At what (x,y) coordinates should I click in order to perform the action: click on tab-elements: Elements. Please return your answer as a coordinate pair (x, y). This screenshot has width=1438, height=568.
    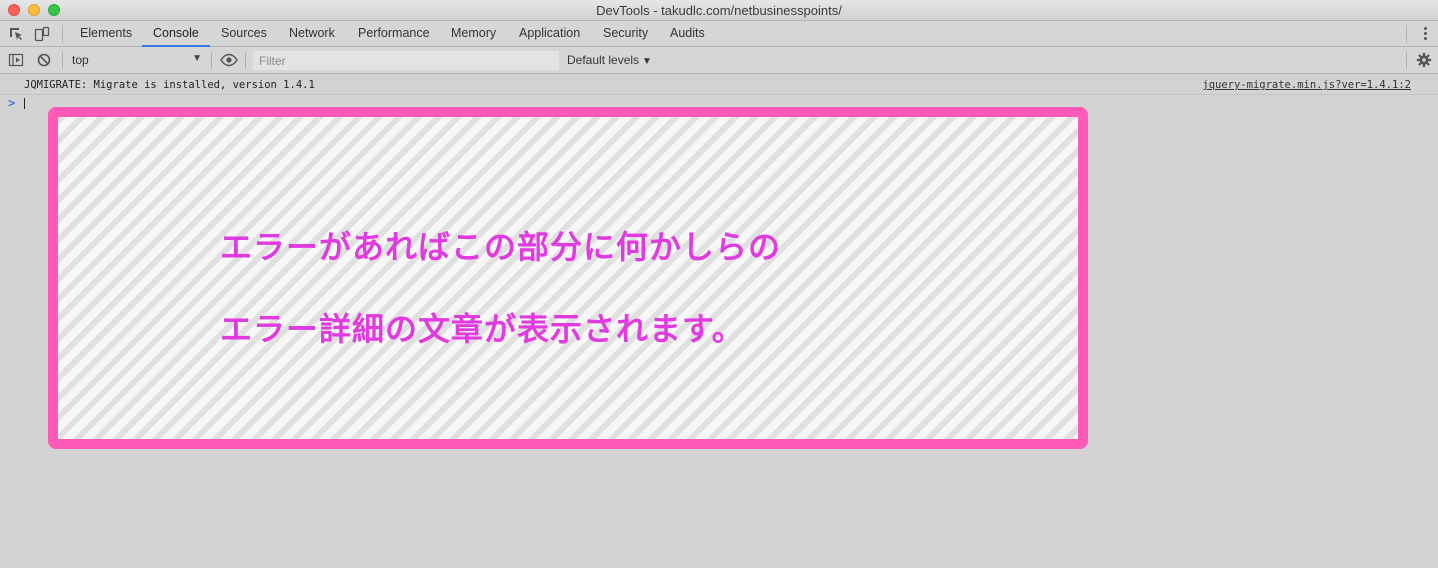
    Looking at the image, I should click on (106, 33).